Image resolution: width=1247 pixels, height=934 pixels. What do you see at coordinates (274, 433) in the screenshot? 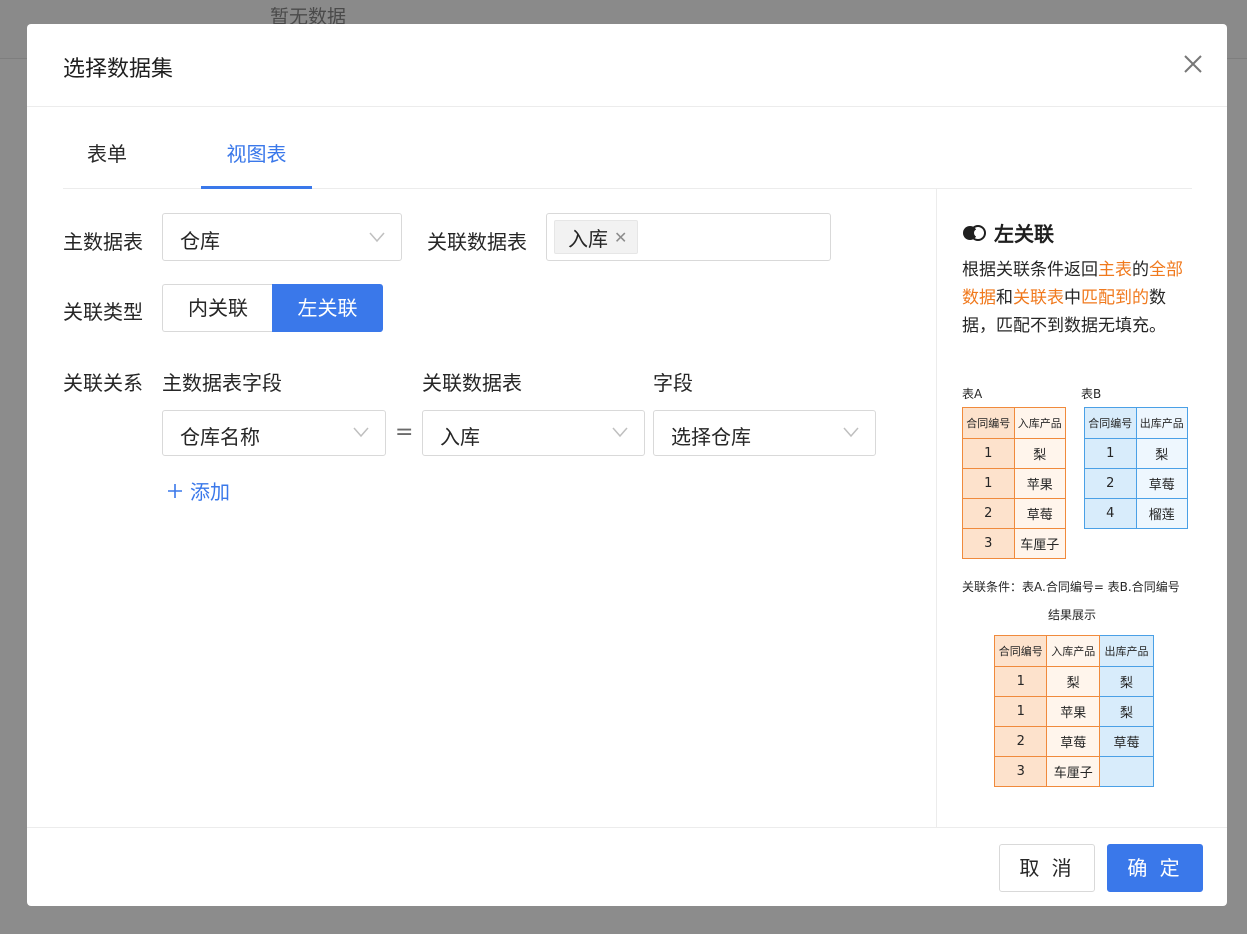
I see `main-field-select: 仓库名称` at bounding box center [274, 433].